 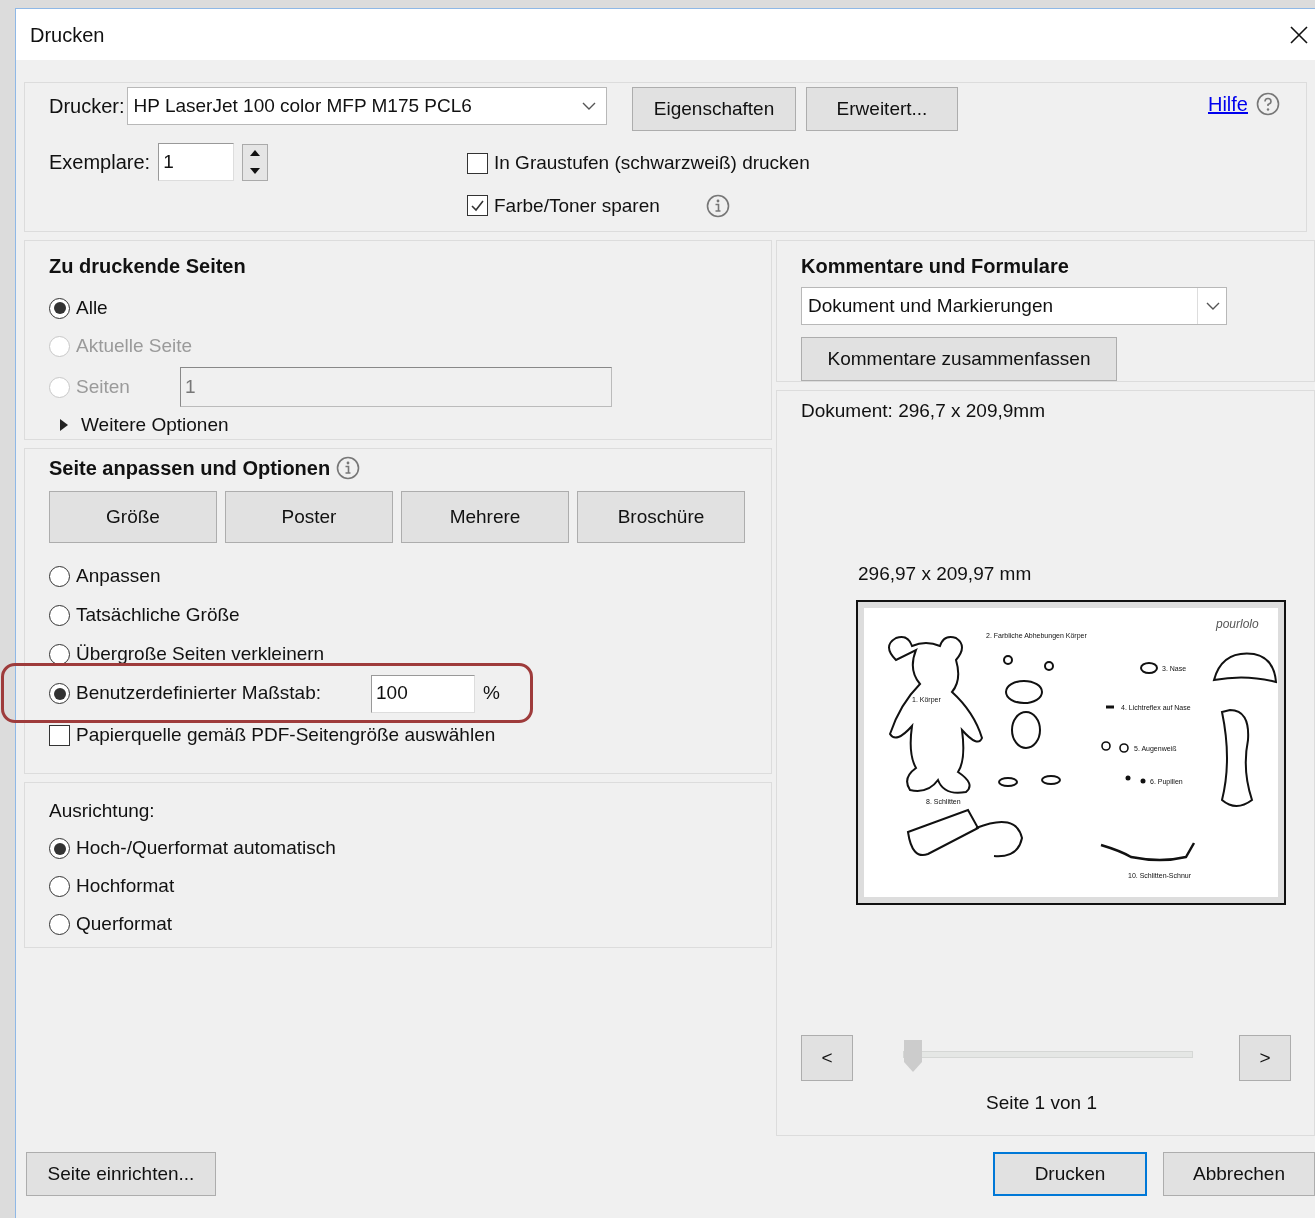 What do you see at coordinates (1228, 104) in the screenshot?
I see `help-link: Hilfe` at bounding box center [1228, 104].